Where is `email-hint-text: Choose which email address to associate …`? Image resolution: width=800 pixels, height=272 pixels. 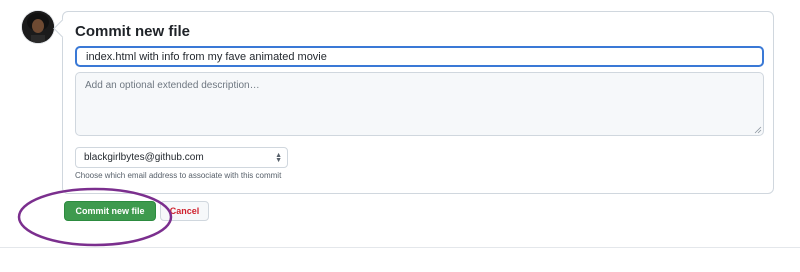 email-hint-text: Choose which email address to associate … is located at coordinates (178, 175).